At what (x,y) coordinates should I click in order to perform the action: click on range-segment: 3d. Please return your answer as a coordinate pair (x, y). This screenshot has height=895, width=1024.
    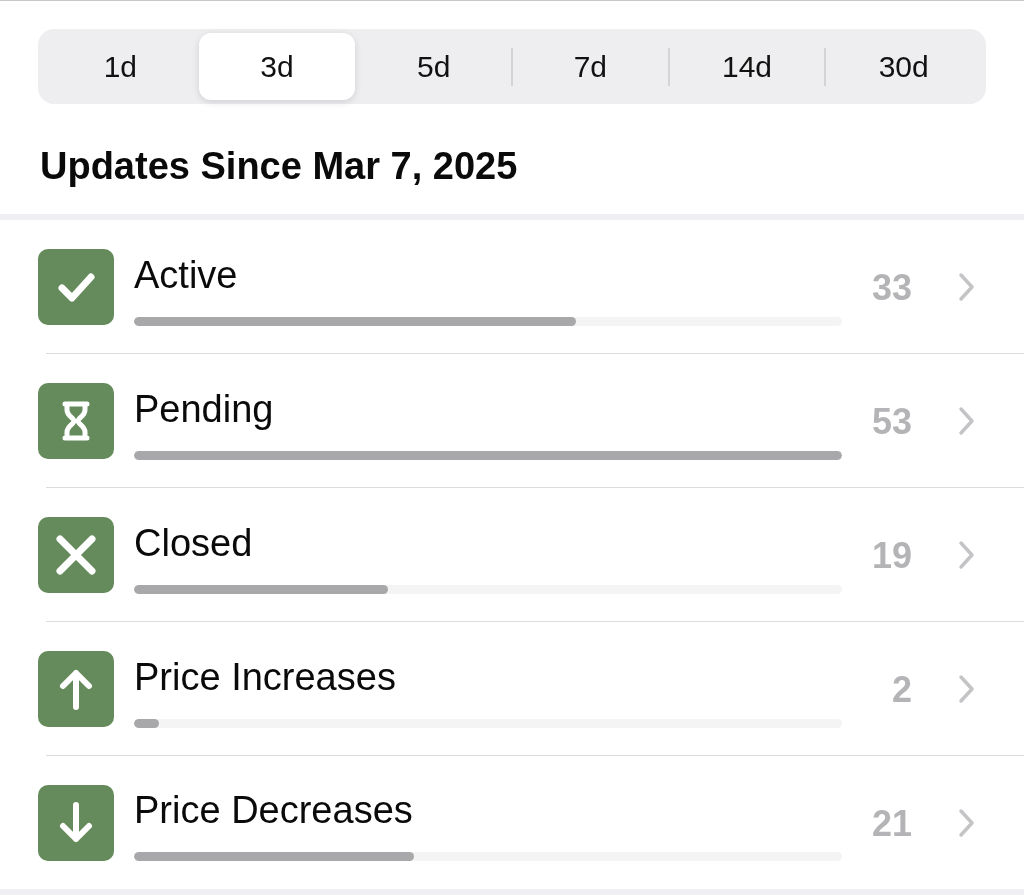
    Looking at the image, I should click on (277, 66).